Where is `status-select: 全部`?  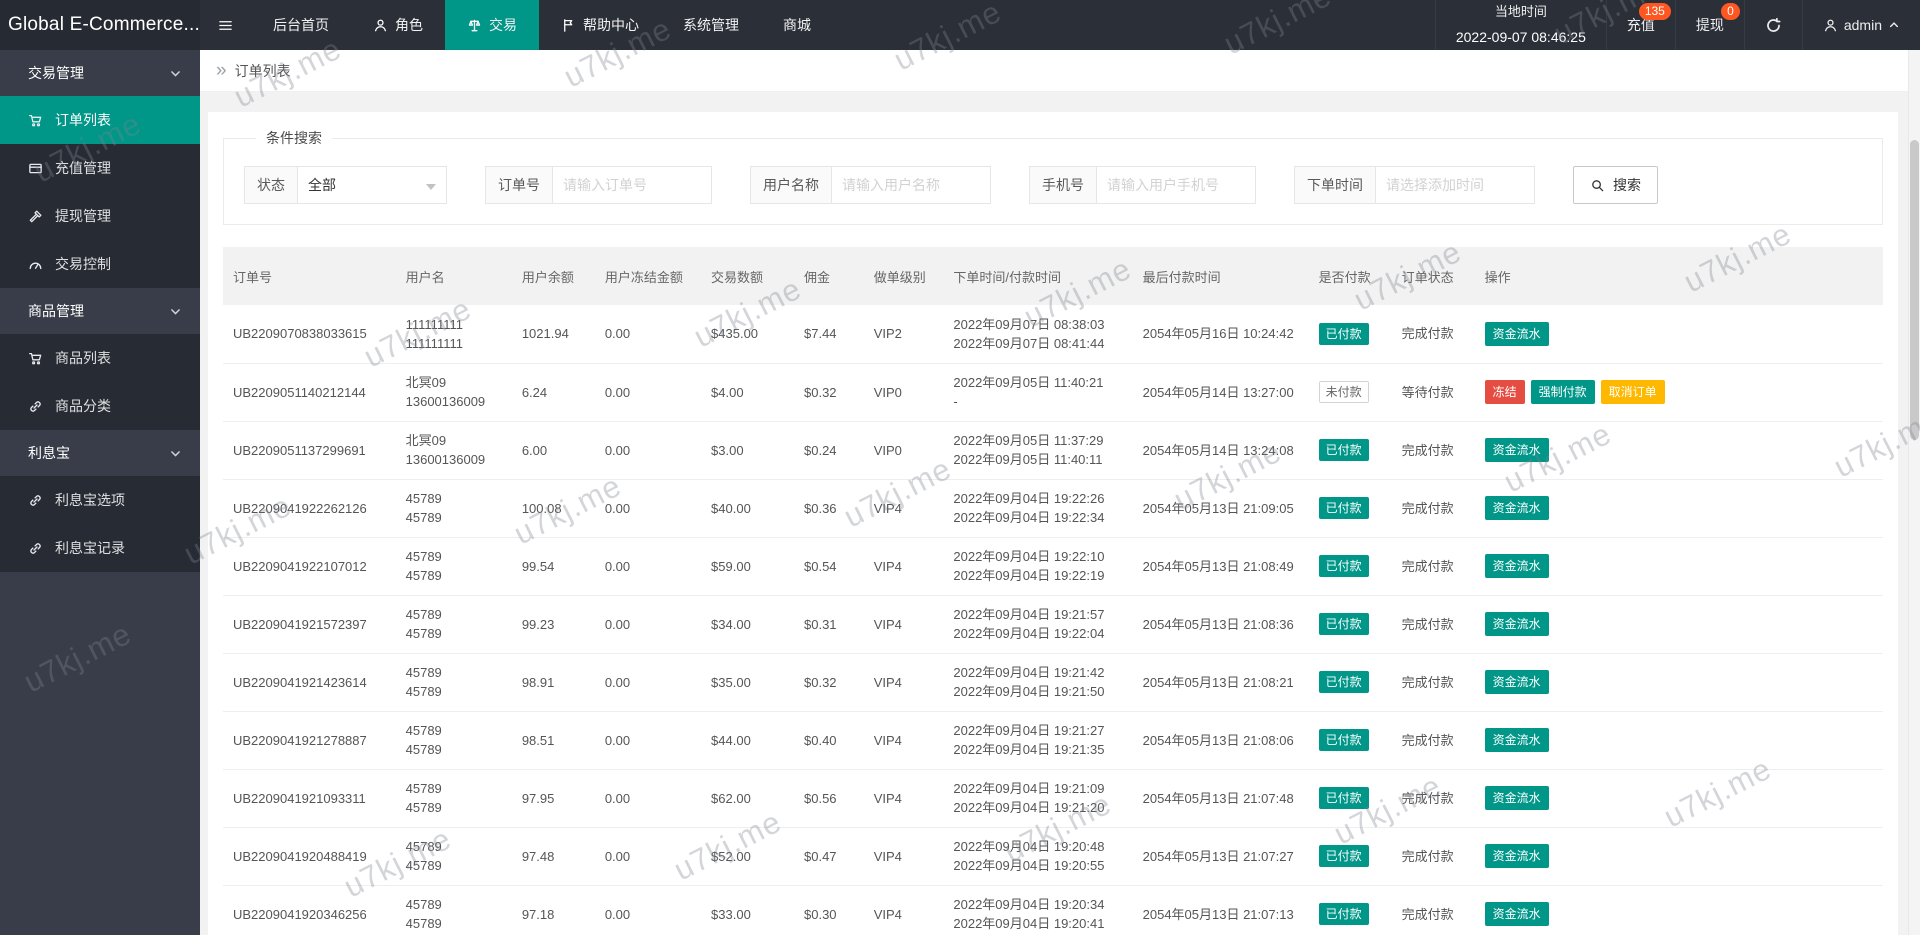
status-select: 全部 is located at coordinates (372, 185).